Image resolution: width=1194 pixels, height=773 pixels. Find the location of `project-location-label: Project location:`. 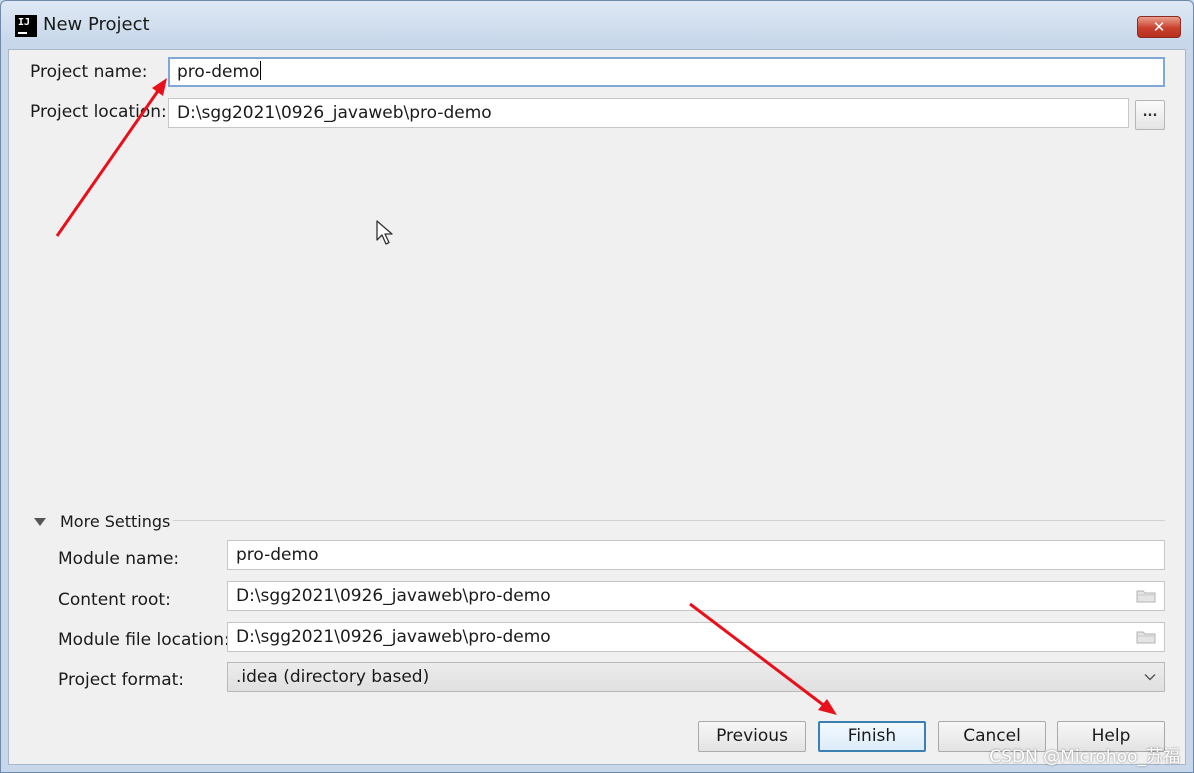

project-location-label: Project location: is located at coordinates (98, 112).